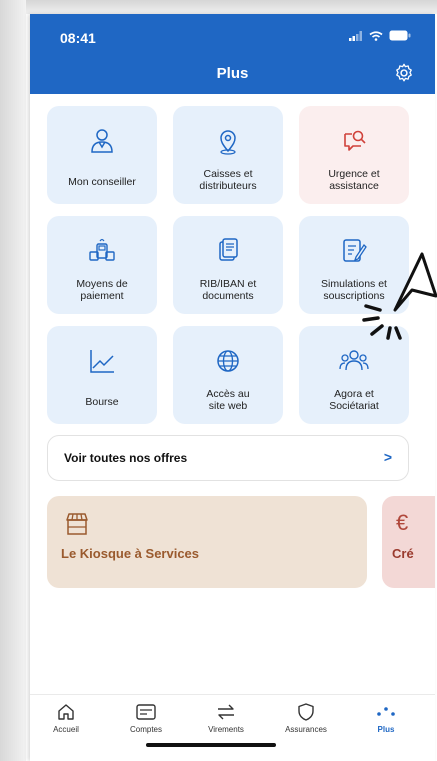  Describe the element at coordinates (306, 712) in the screenshot. I see `shield-icon` at that location.